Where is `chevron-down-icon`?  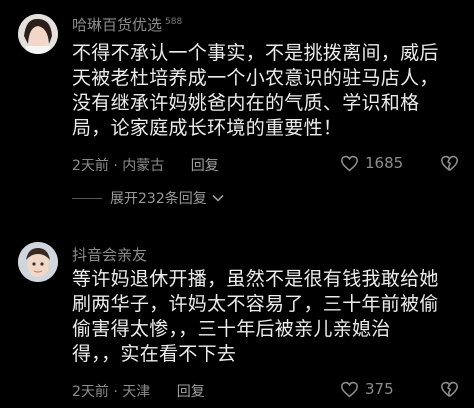 chevron-down-icon is located at coordinates (218, 198).